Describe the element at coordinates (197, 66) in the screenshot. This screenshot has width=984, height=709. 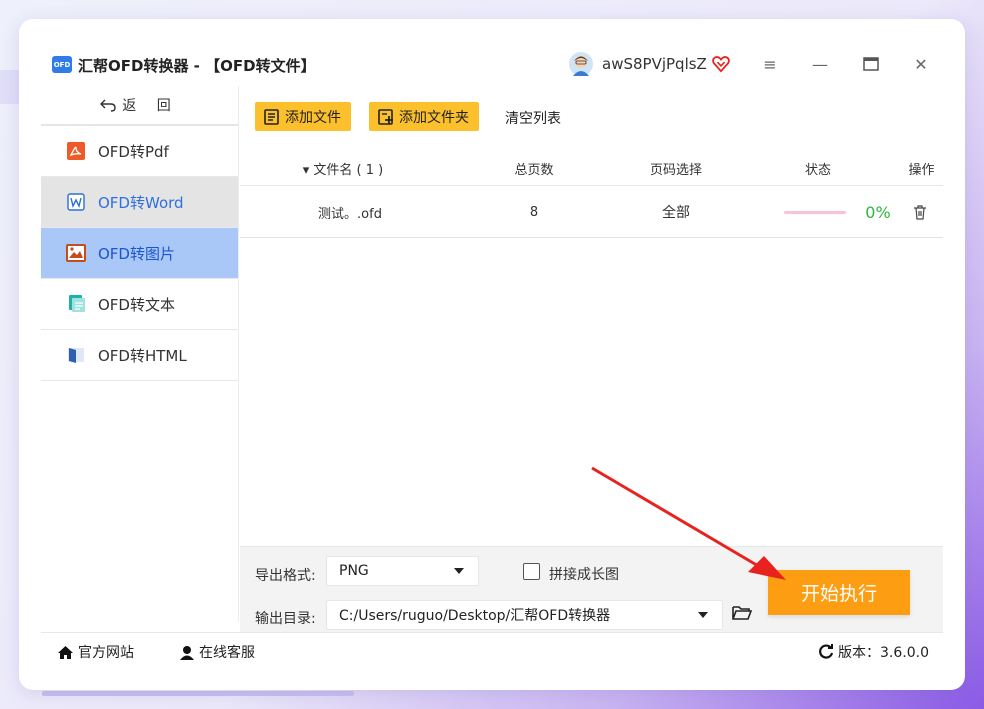
I see `app-title: 汇帮OFD转换器 - 【OFD转文件】` at that location.